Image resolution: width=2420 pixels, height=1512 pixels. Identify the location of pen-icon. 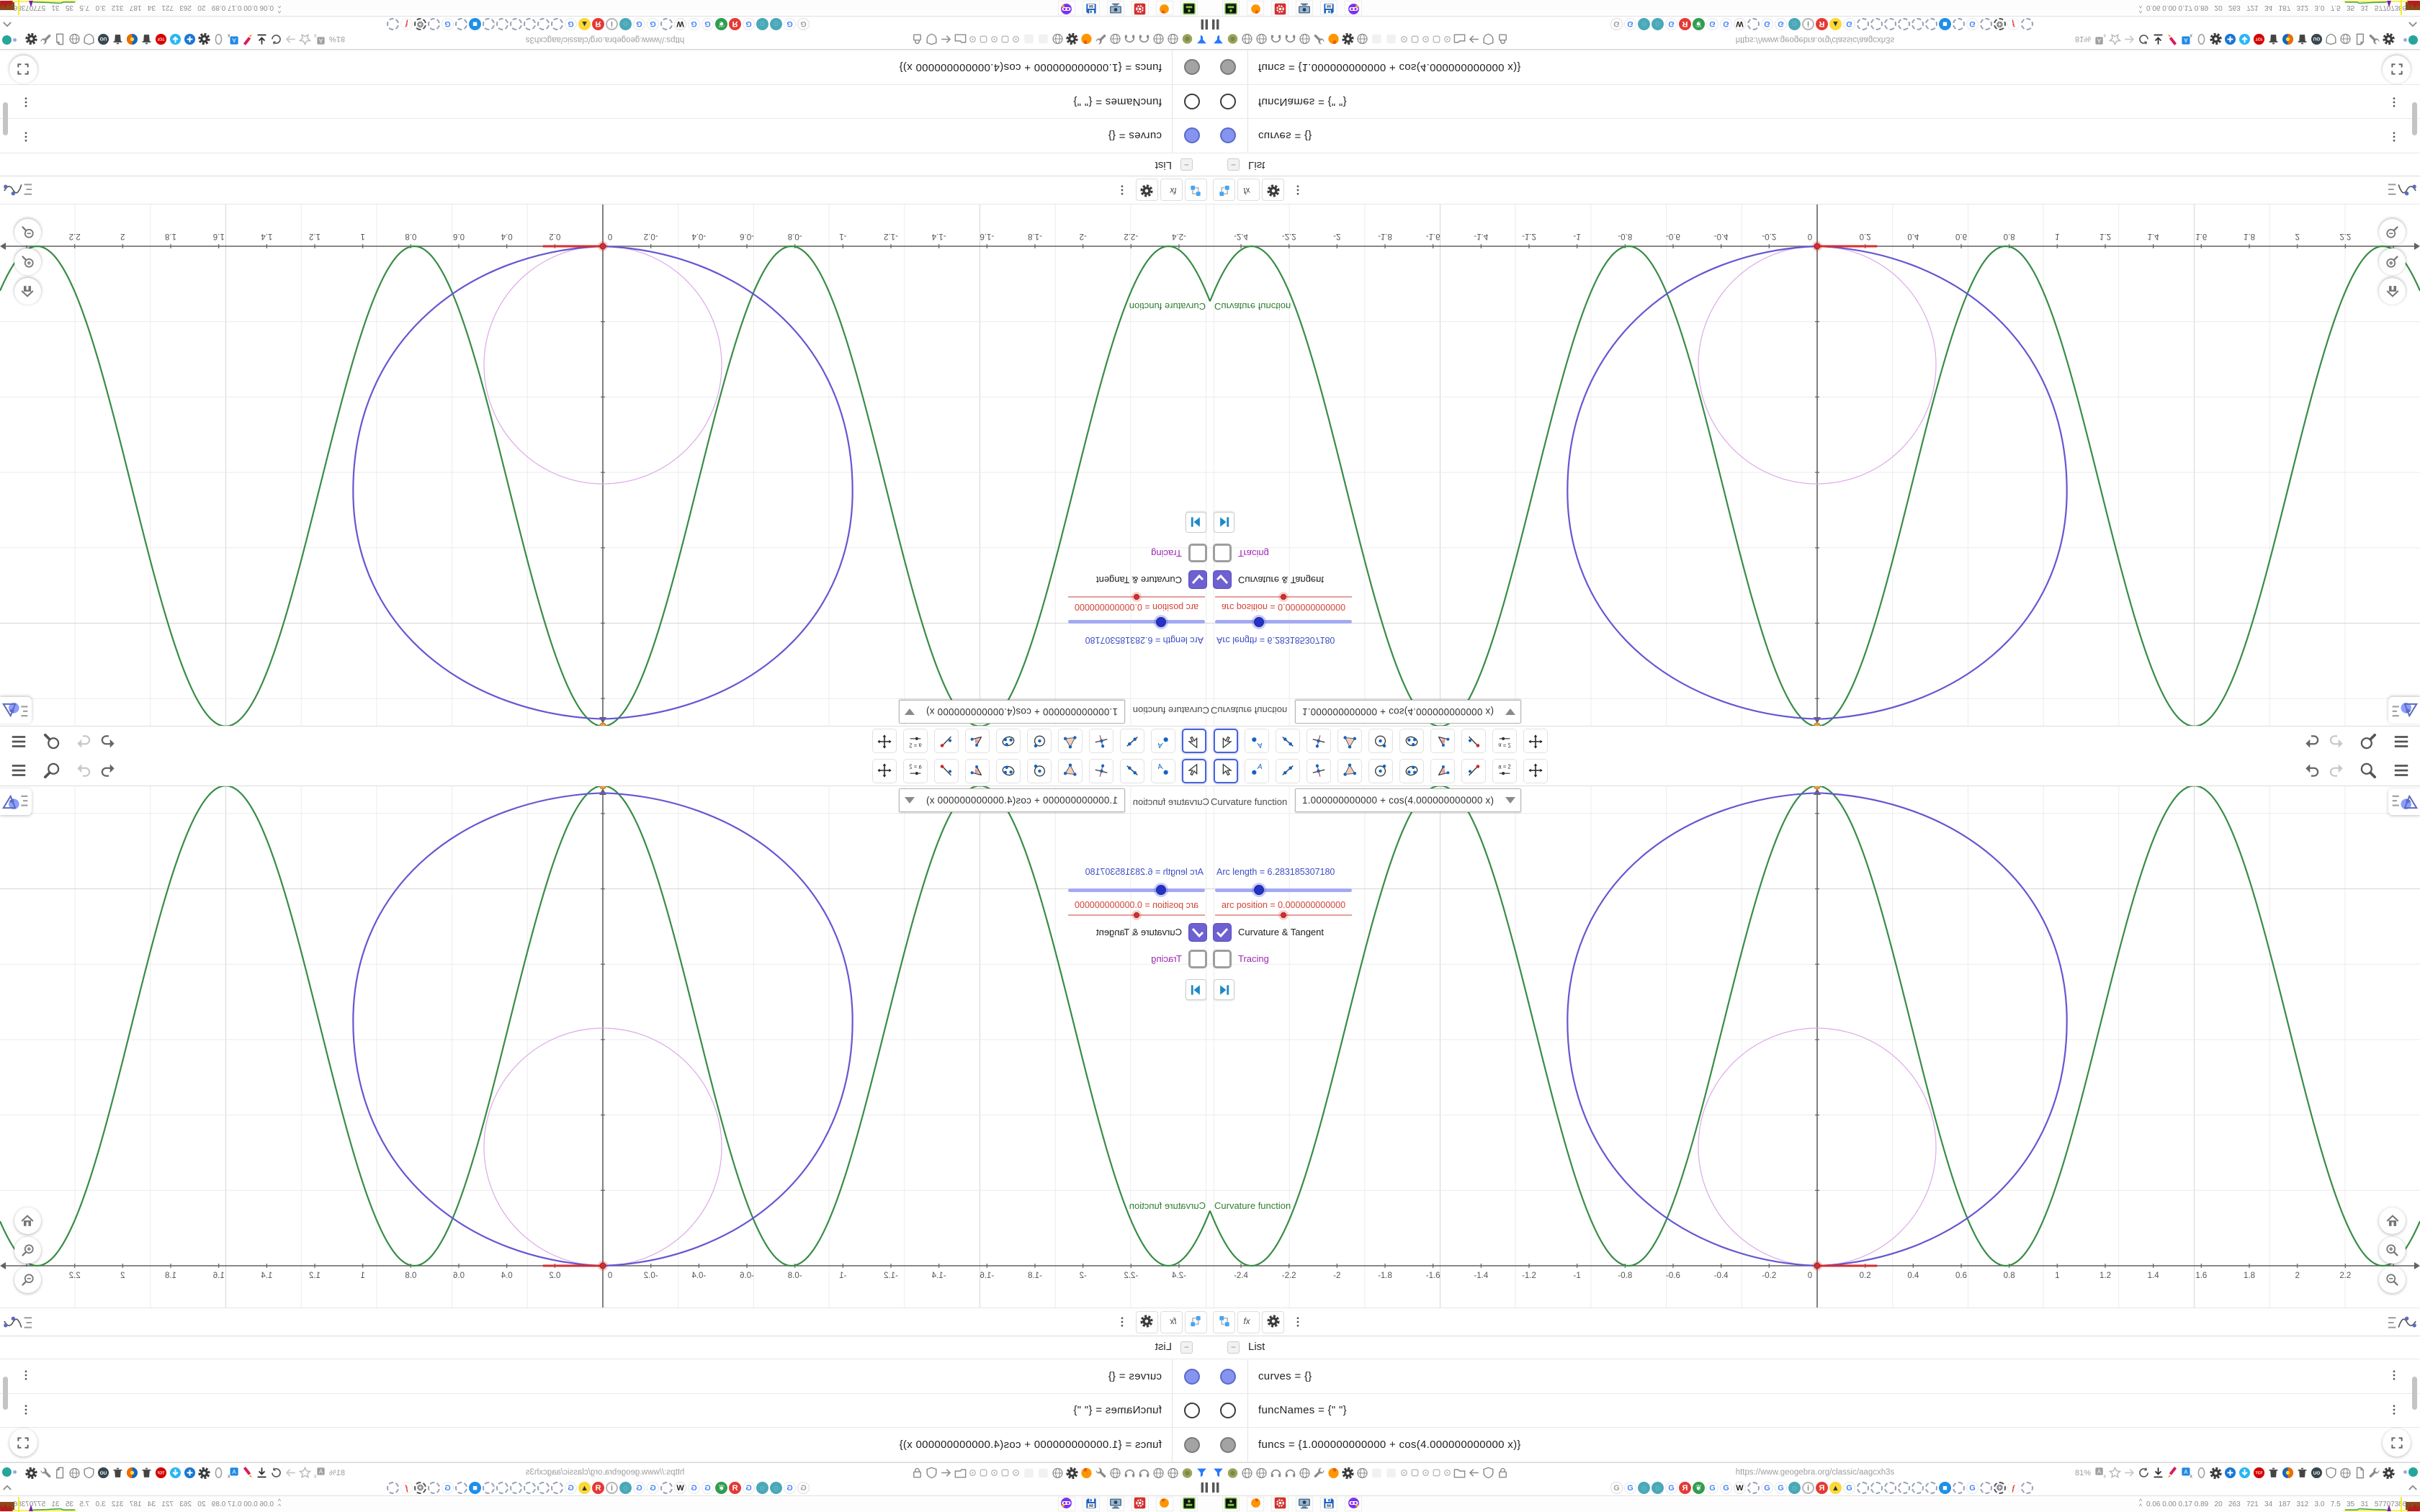
(247, 39).